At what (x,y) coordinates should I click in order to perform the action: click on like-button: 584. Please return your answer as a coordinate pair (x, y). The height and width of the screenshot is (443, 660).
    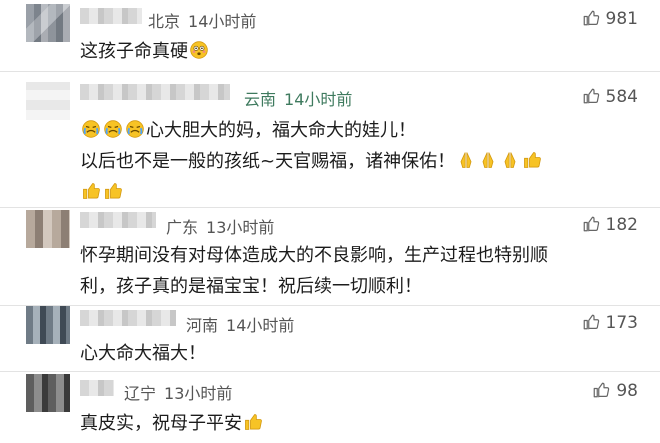
    Looking at the image, I should click on (610, 97).